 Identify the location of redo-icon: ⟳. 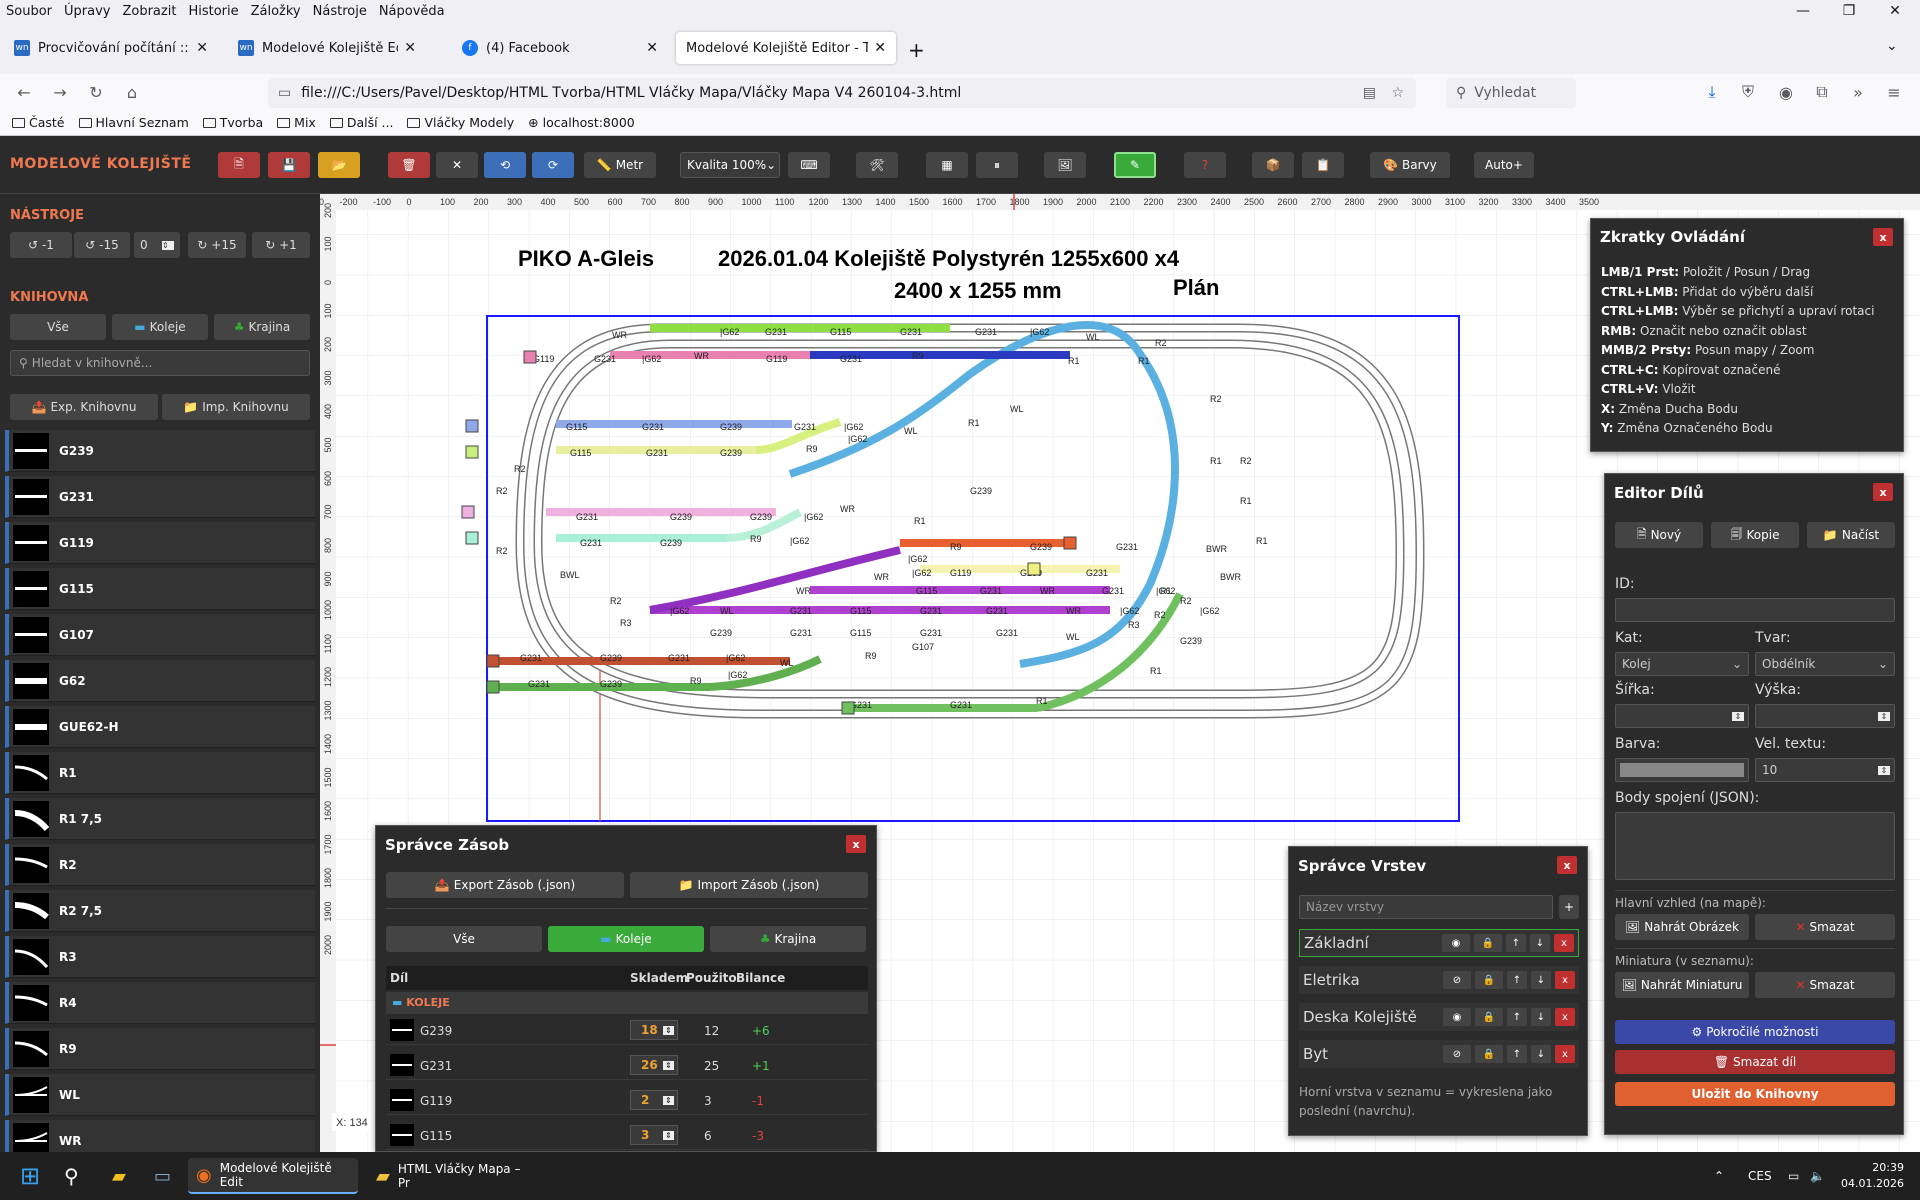
(553, 165).